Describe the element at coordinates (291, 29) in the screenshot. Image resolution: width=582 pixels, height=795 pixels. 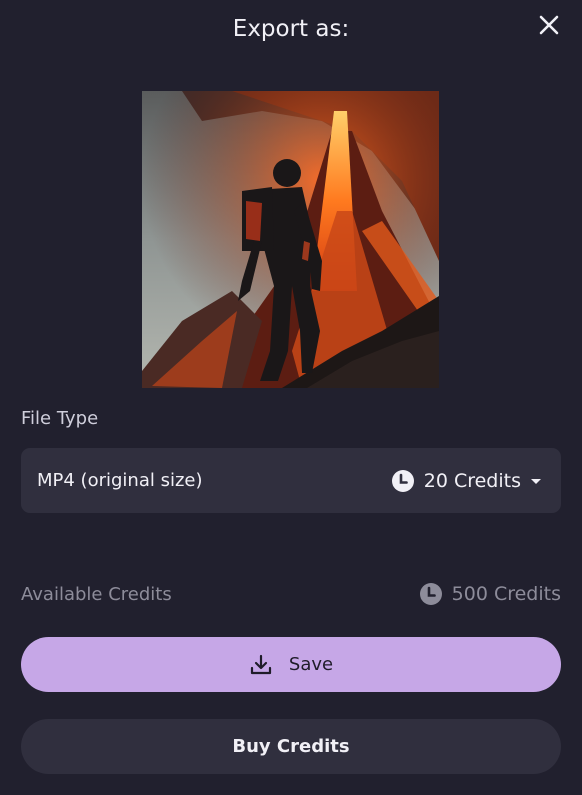
I see `dialog-title: Export as:` at that location.